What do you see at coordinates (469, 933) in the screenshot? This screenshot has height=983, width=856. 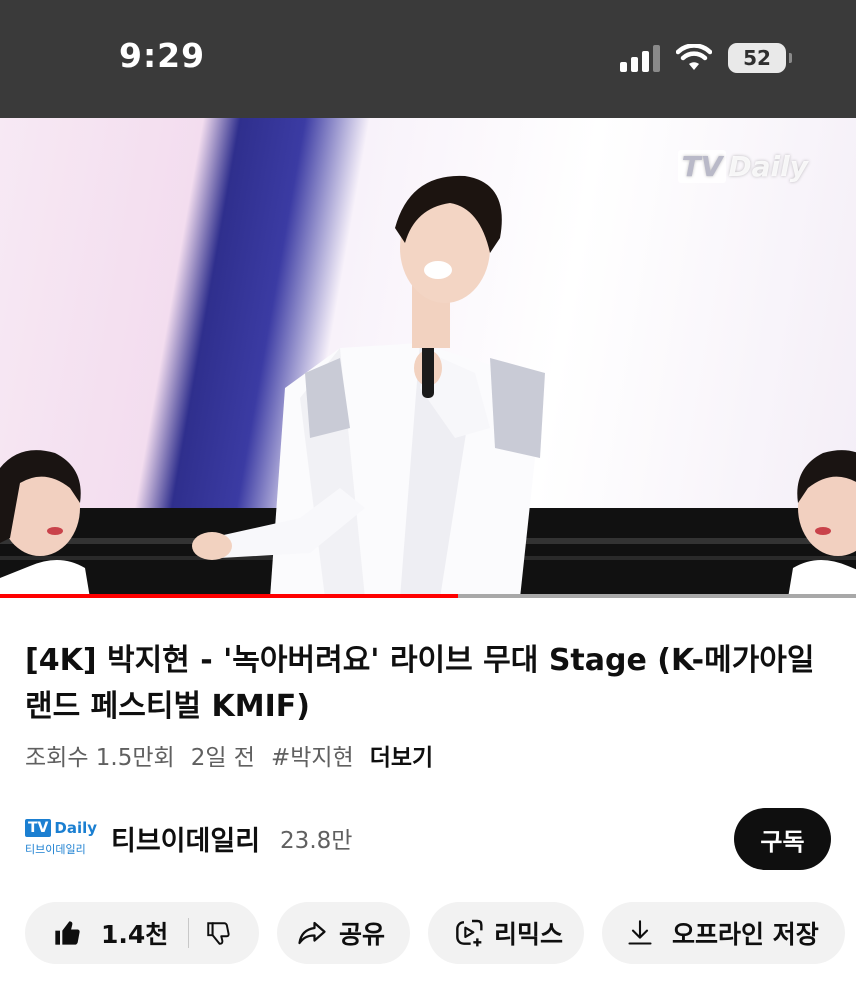 I see `remix-icon` at bounding box center [469, 933].